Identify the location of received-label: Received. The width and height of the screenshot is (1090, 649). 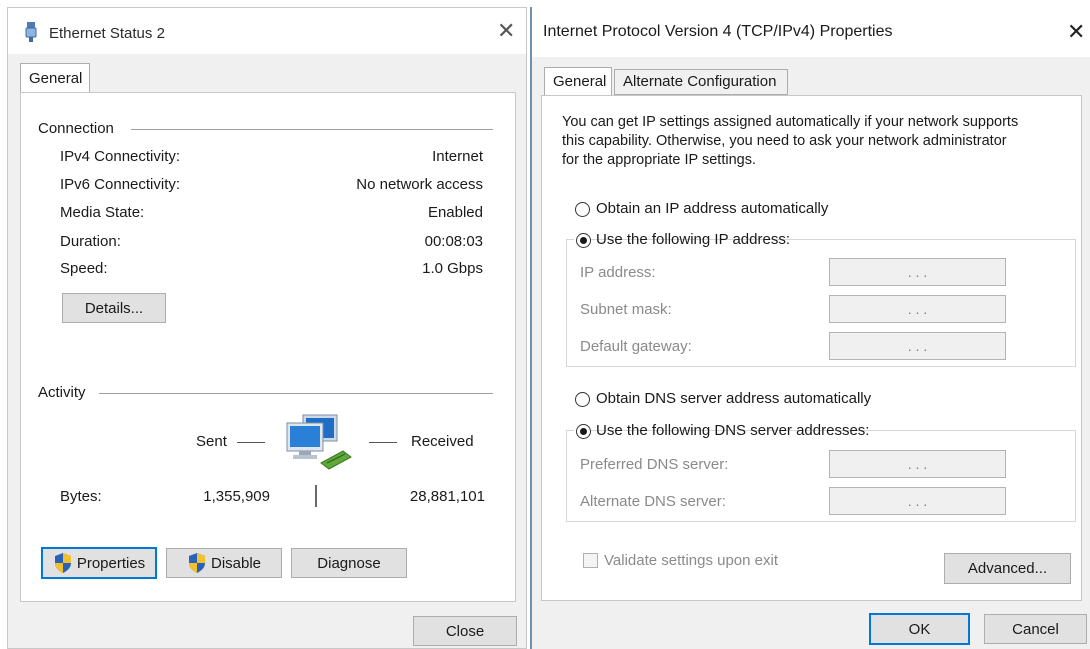
(442, 441).